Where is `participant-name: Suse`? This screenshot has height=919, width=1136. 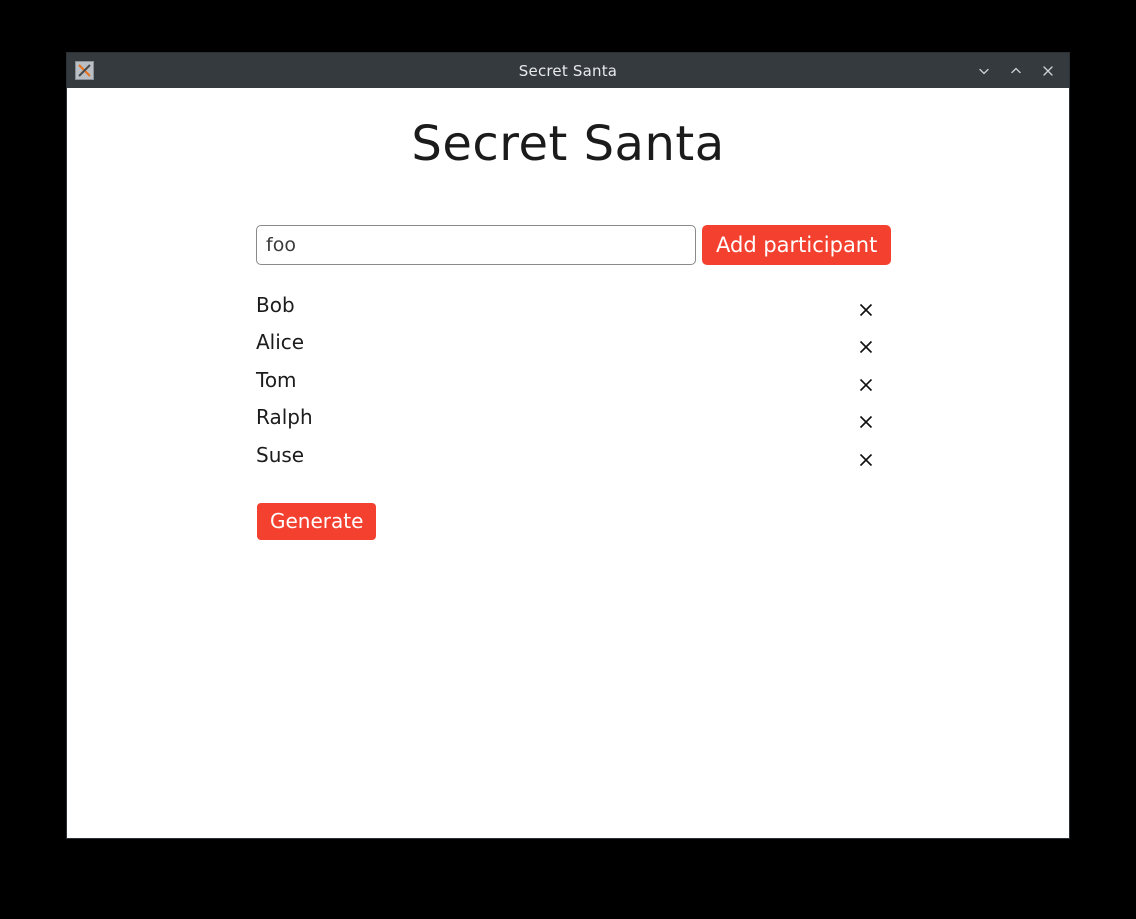 participant-name: Suse is located at coordinates (280, 454).